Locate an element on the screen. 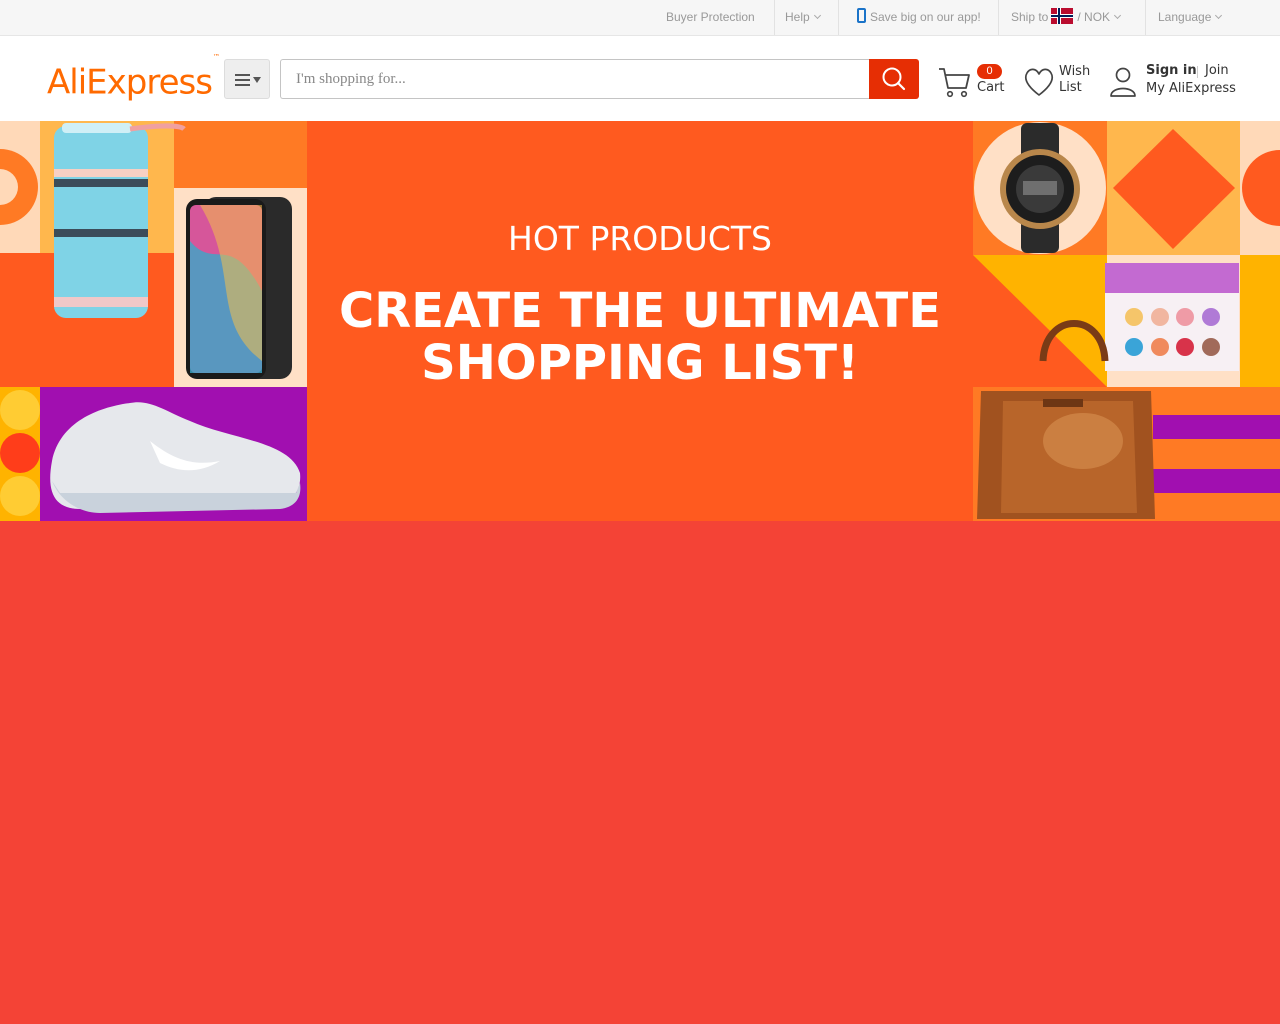 The width and height of the screenshot is (1280, 1024). app-promo-label: Save big on our app! is located at coordinates (925, 17).